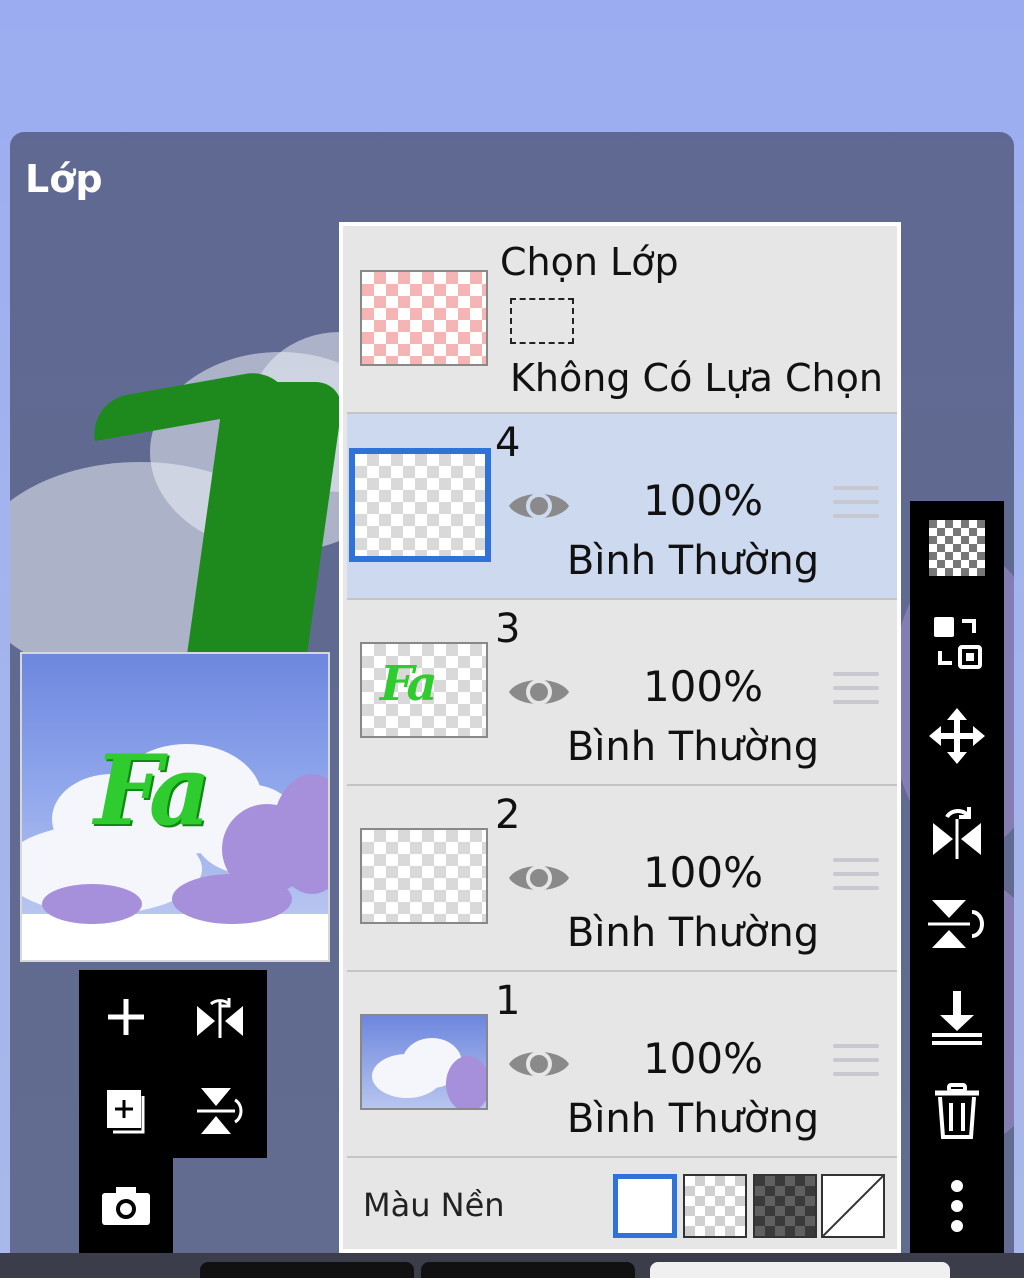  Describe the element at coordinates (126, 1017) in the screenshot. I see `add-layer-icon` at that location.